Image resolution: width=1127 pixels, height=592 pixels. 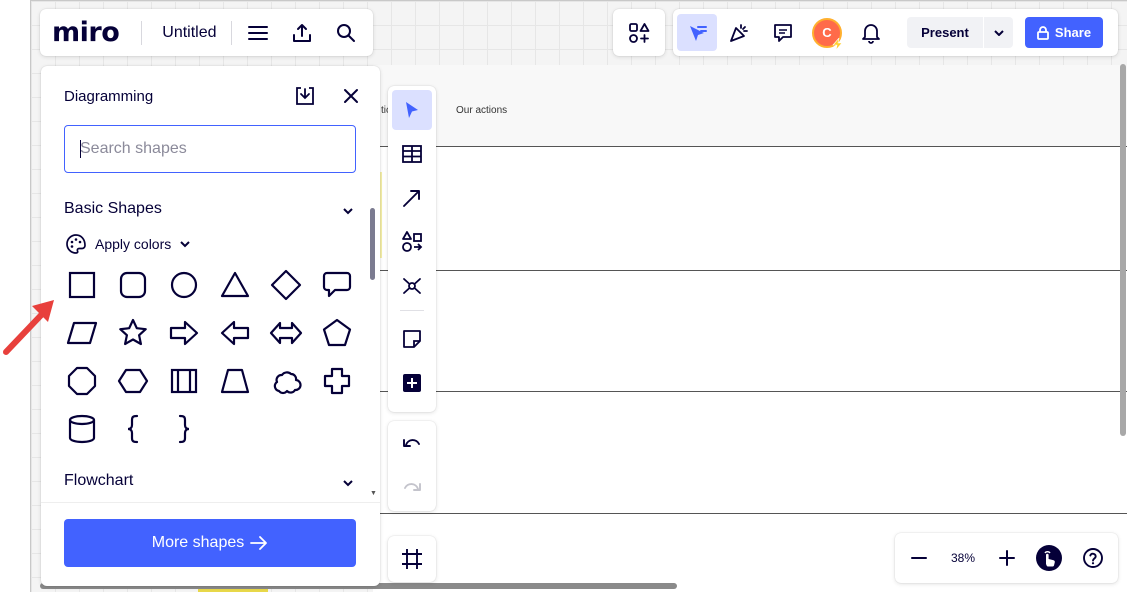 I want to click on apps-button, so click(x=639, y=32).